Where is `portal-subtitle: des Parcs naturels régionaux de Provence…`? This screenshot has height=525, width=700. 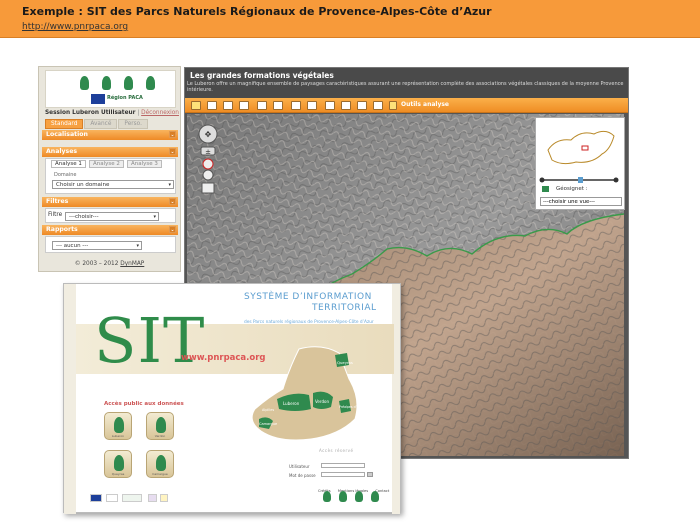
portal-subtitle: des Parcs naturels régionaux de Provence… is located at coordinates (309, 322).